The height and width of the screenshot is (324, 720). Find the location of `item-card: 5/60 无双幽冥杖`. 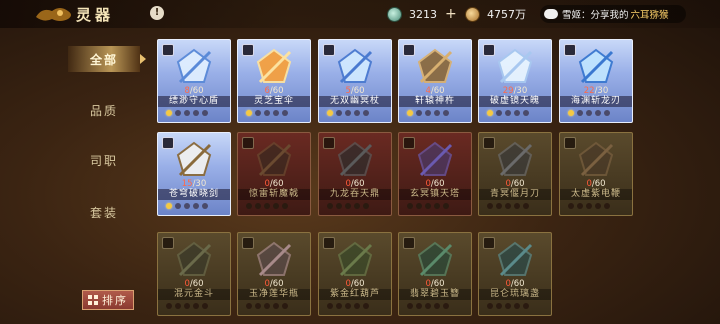

item-card: 5/60 无双幽冥杖 is located at coordinates (355, 81).